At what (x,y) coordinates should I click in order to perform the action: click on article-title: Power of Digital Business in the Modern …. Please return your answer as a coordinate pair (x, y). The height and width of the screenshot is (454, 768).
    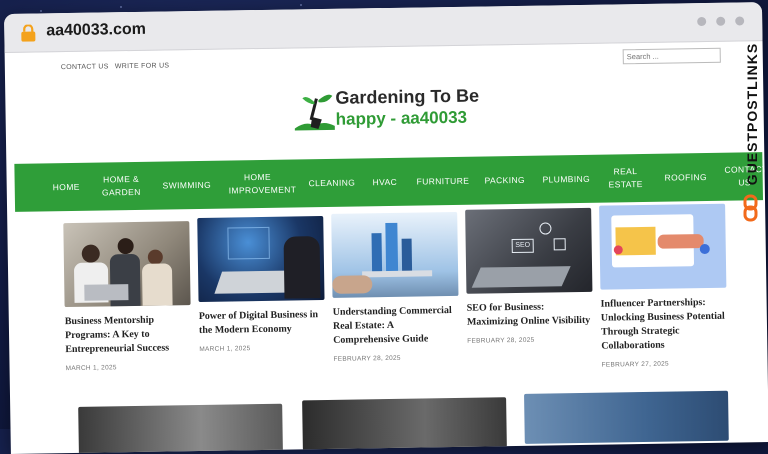
    Looking at the image, I should click on (262, 323).